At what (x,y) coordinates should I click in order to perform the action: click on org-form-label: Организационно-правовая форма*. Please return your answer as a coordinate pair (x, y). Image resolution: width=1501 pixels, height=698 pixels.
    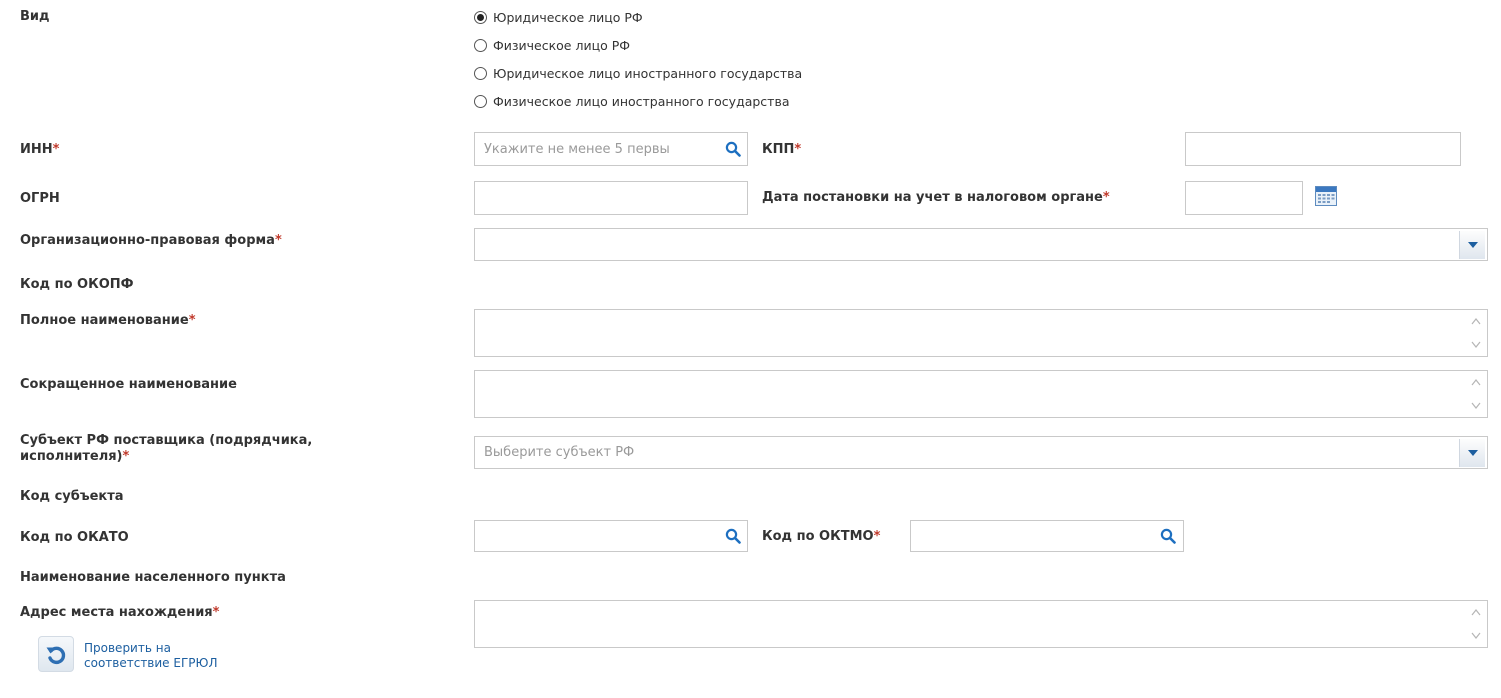
    Looking at the image, I should click on (151, 241).